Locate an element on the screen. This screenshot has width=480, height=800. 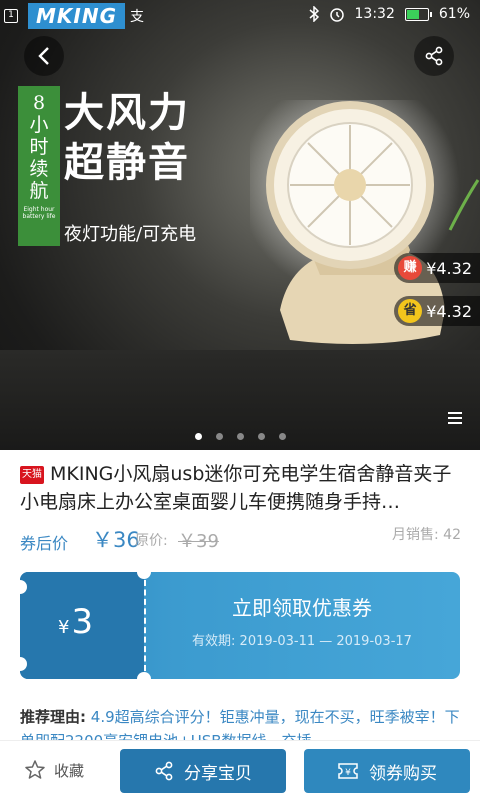
favorite-label: 收藏 is located at coordinates (69, 770).